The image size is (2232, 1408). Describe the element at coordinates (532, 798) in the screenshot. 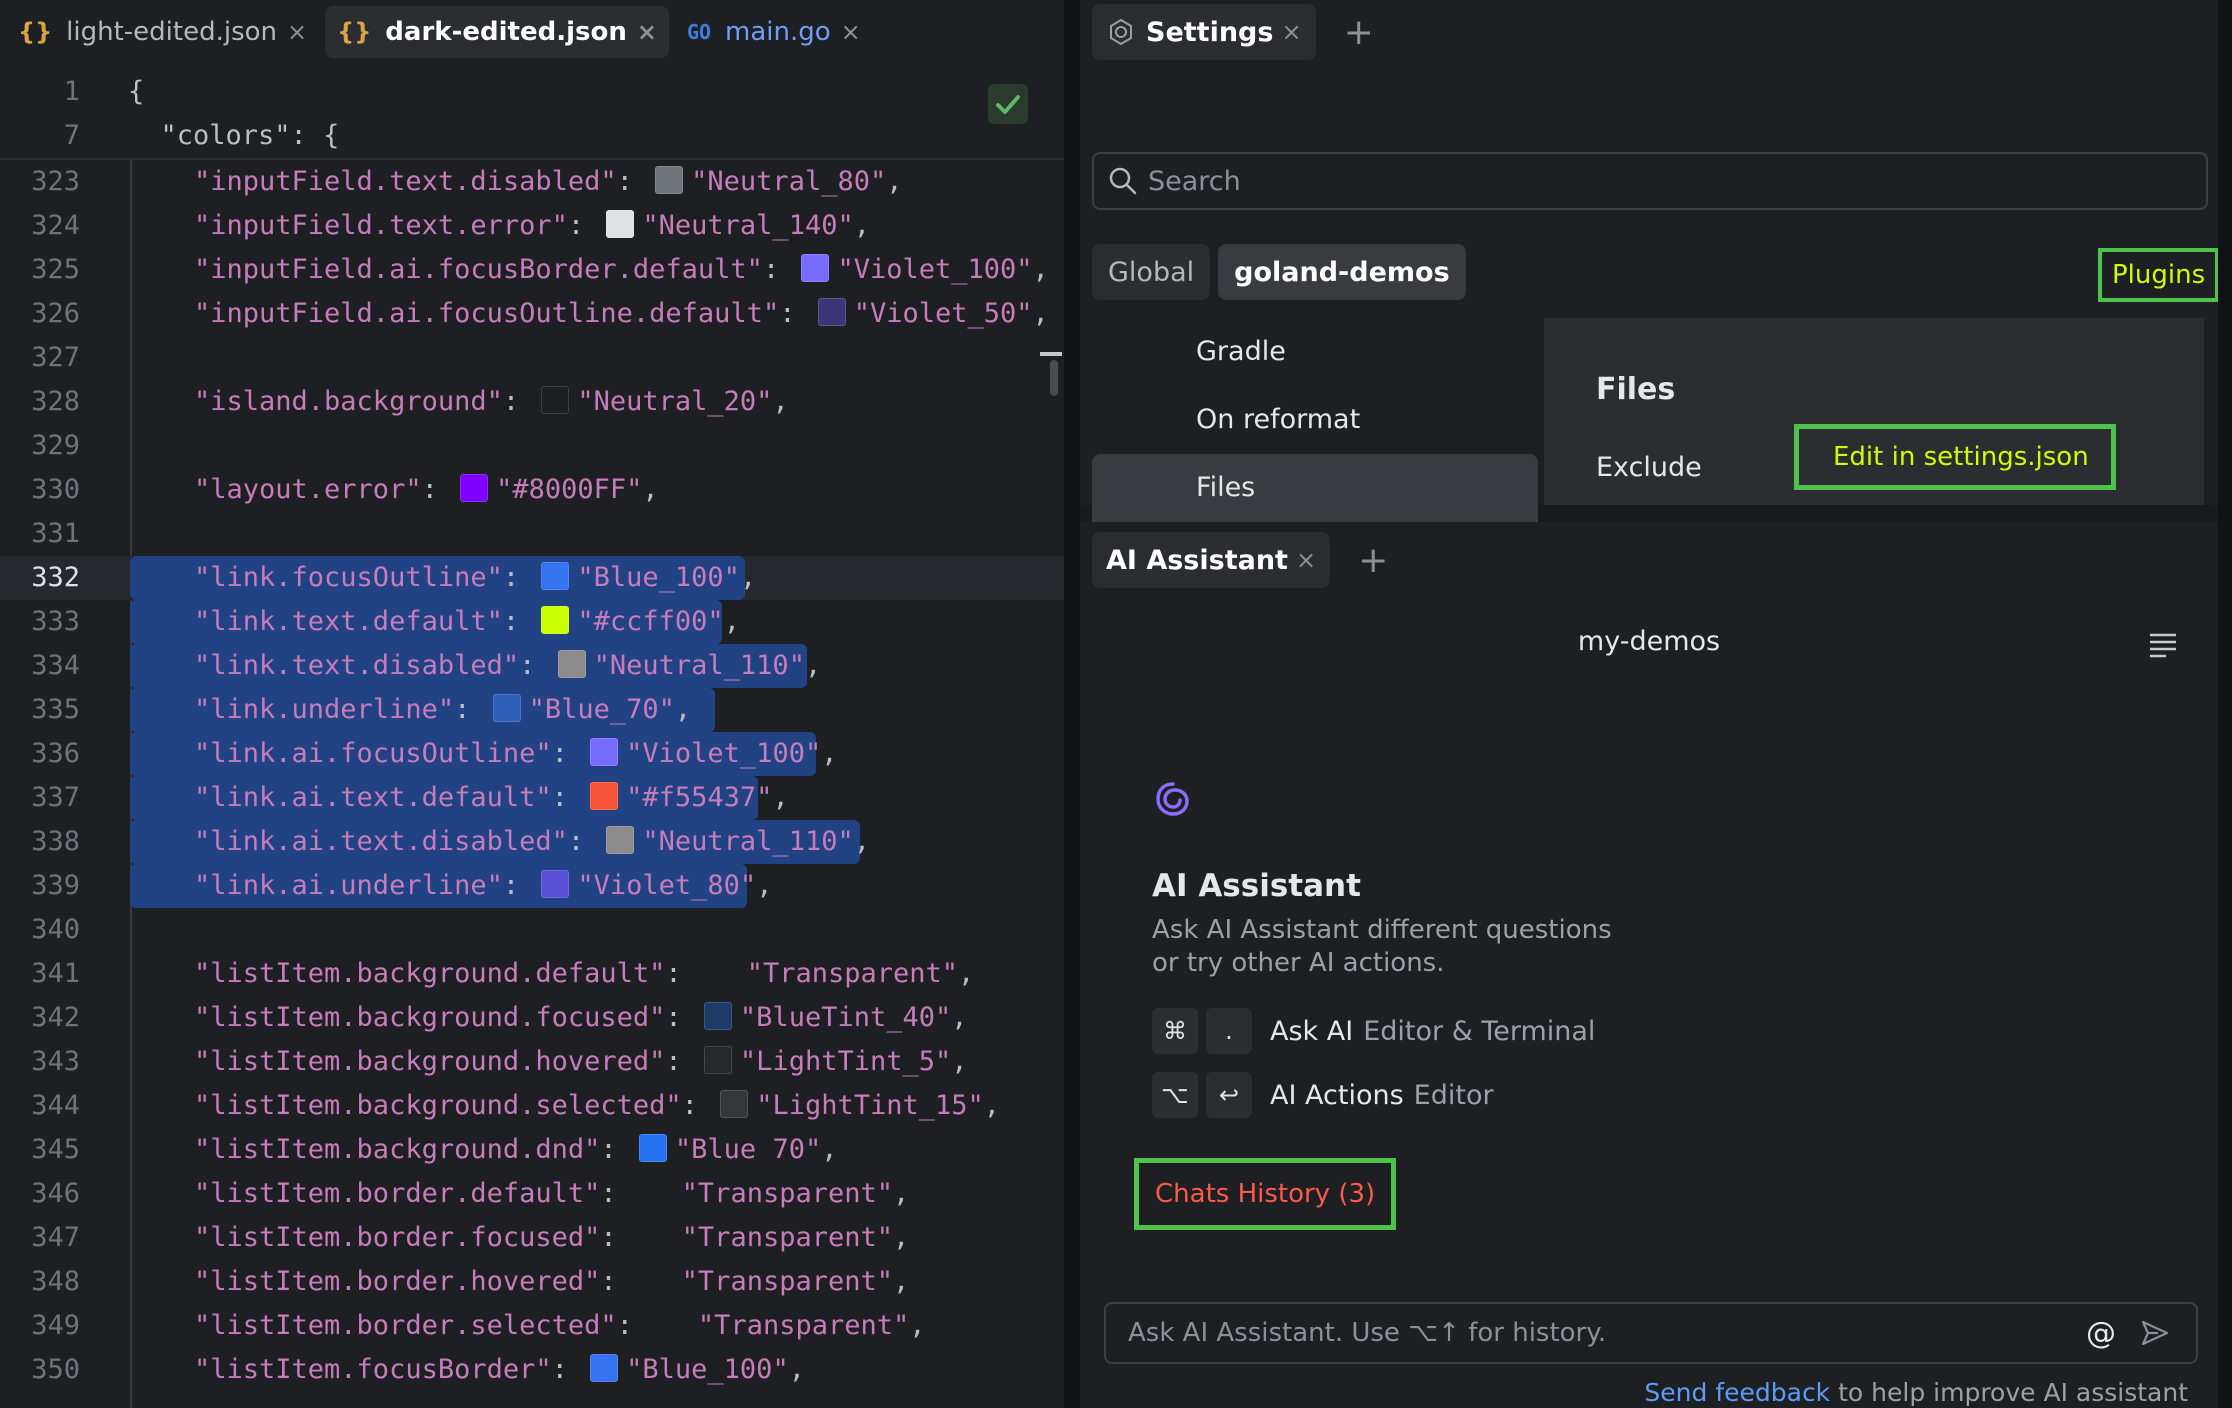

I see `code-line: 337 "link.ai.text.default": "#f55437",` at that location.